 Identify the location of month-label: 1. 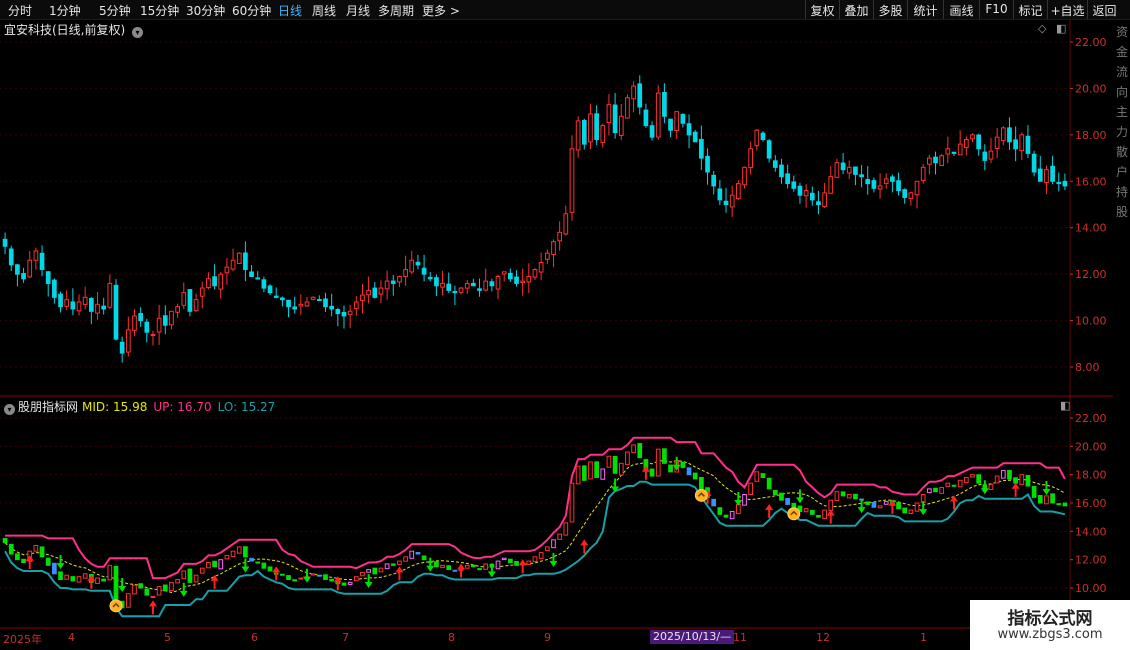
(923, 637).